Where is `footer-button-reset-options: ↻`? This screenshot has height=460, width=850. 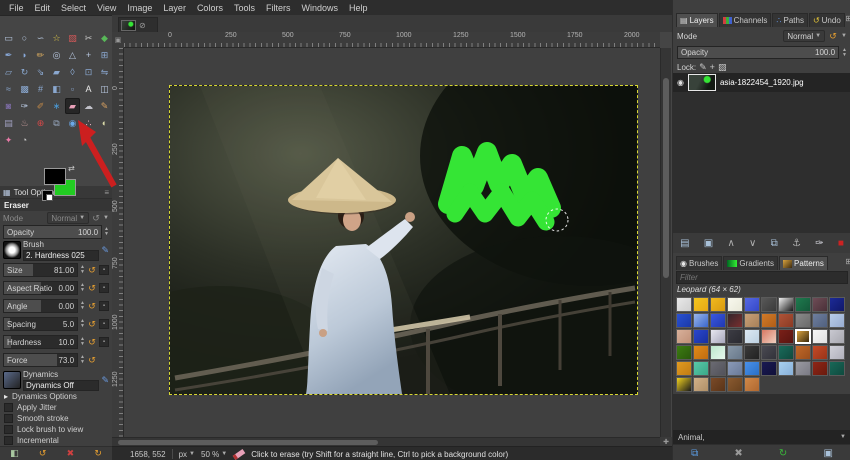 footer-button-reset-options: ↻ is located at coordinates (98, 453).